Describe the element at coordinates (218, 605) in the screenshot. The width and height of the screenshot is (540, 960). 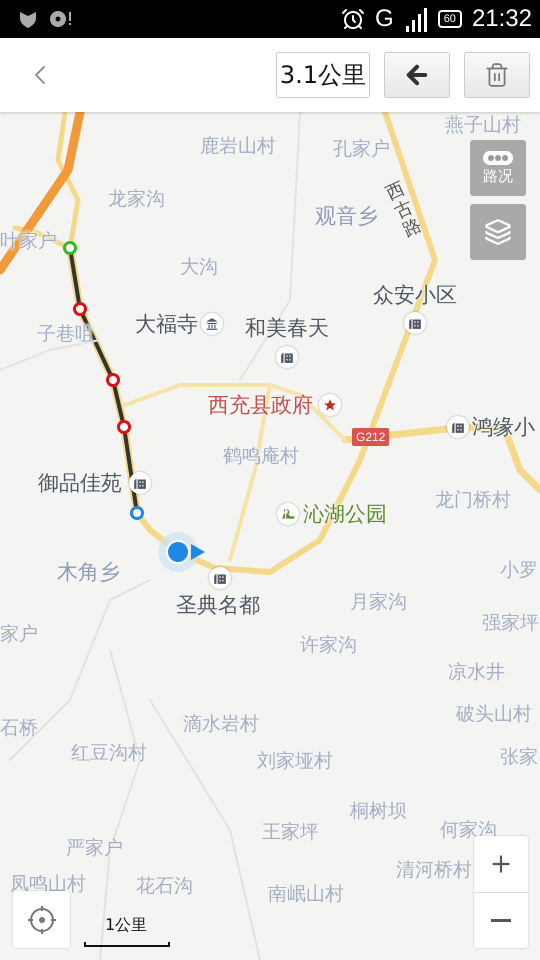
I see `place-label: 圣典名都` at that location.